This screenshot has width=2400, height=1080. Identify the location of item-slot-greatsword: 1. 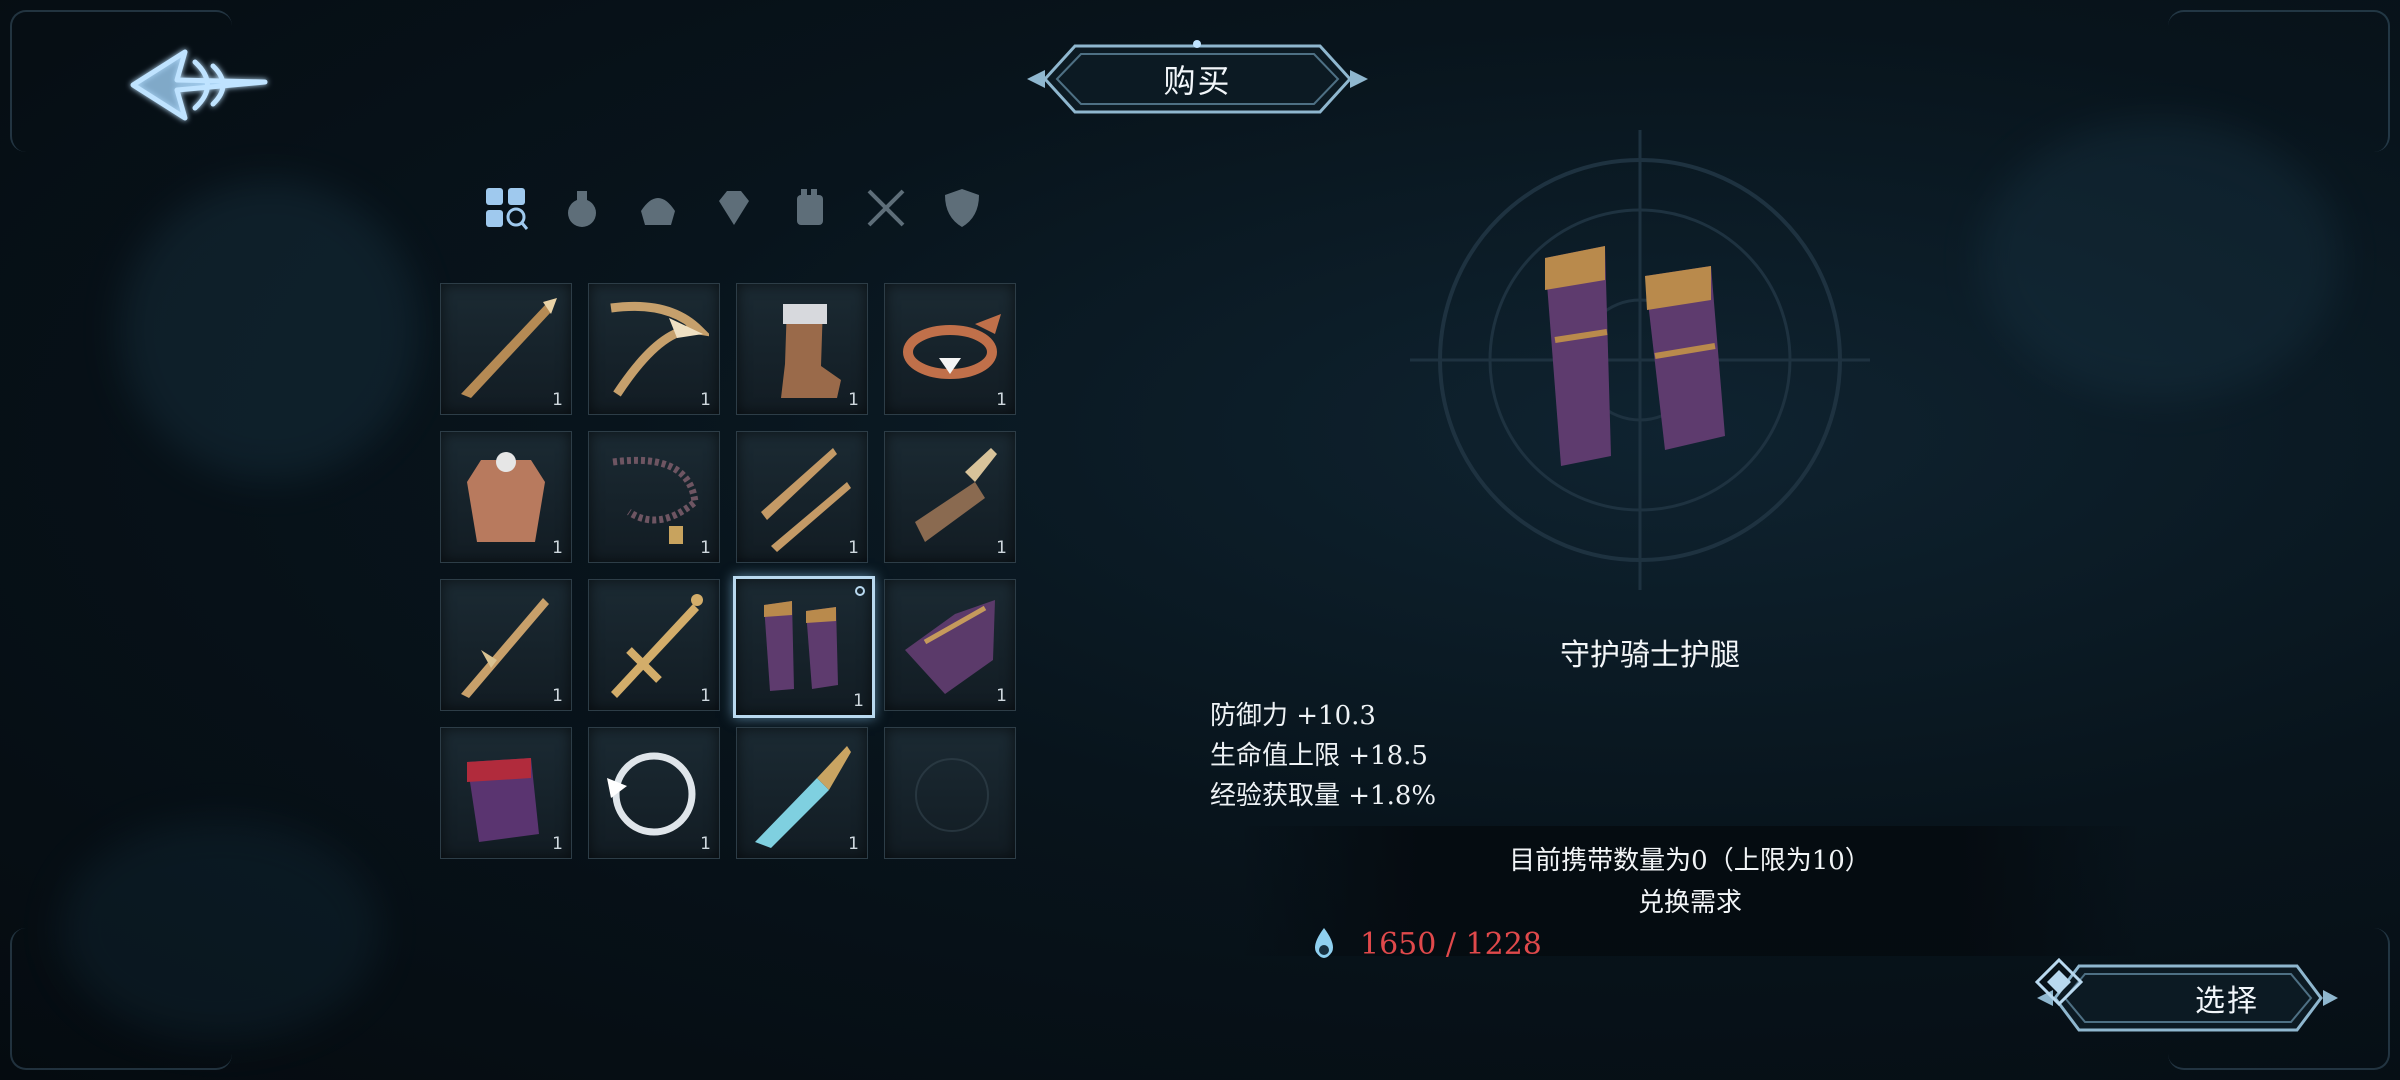
(950, 497).